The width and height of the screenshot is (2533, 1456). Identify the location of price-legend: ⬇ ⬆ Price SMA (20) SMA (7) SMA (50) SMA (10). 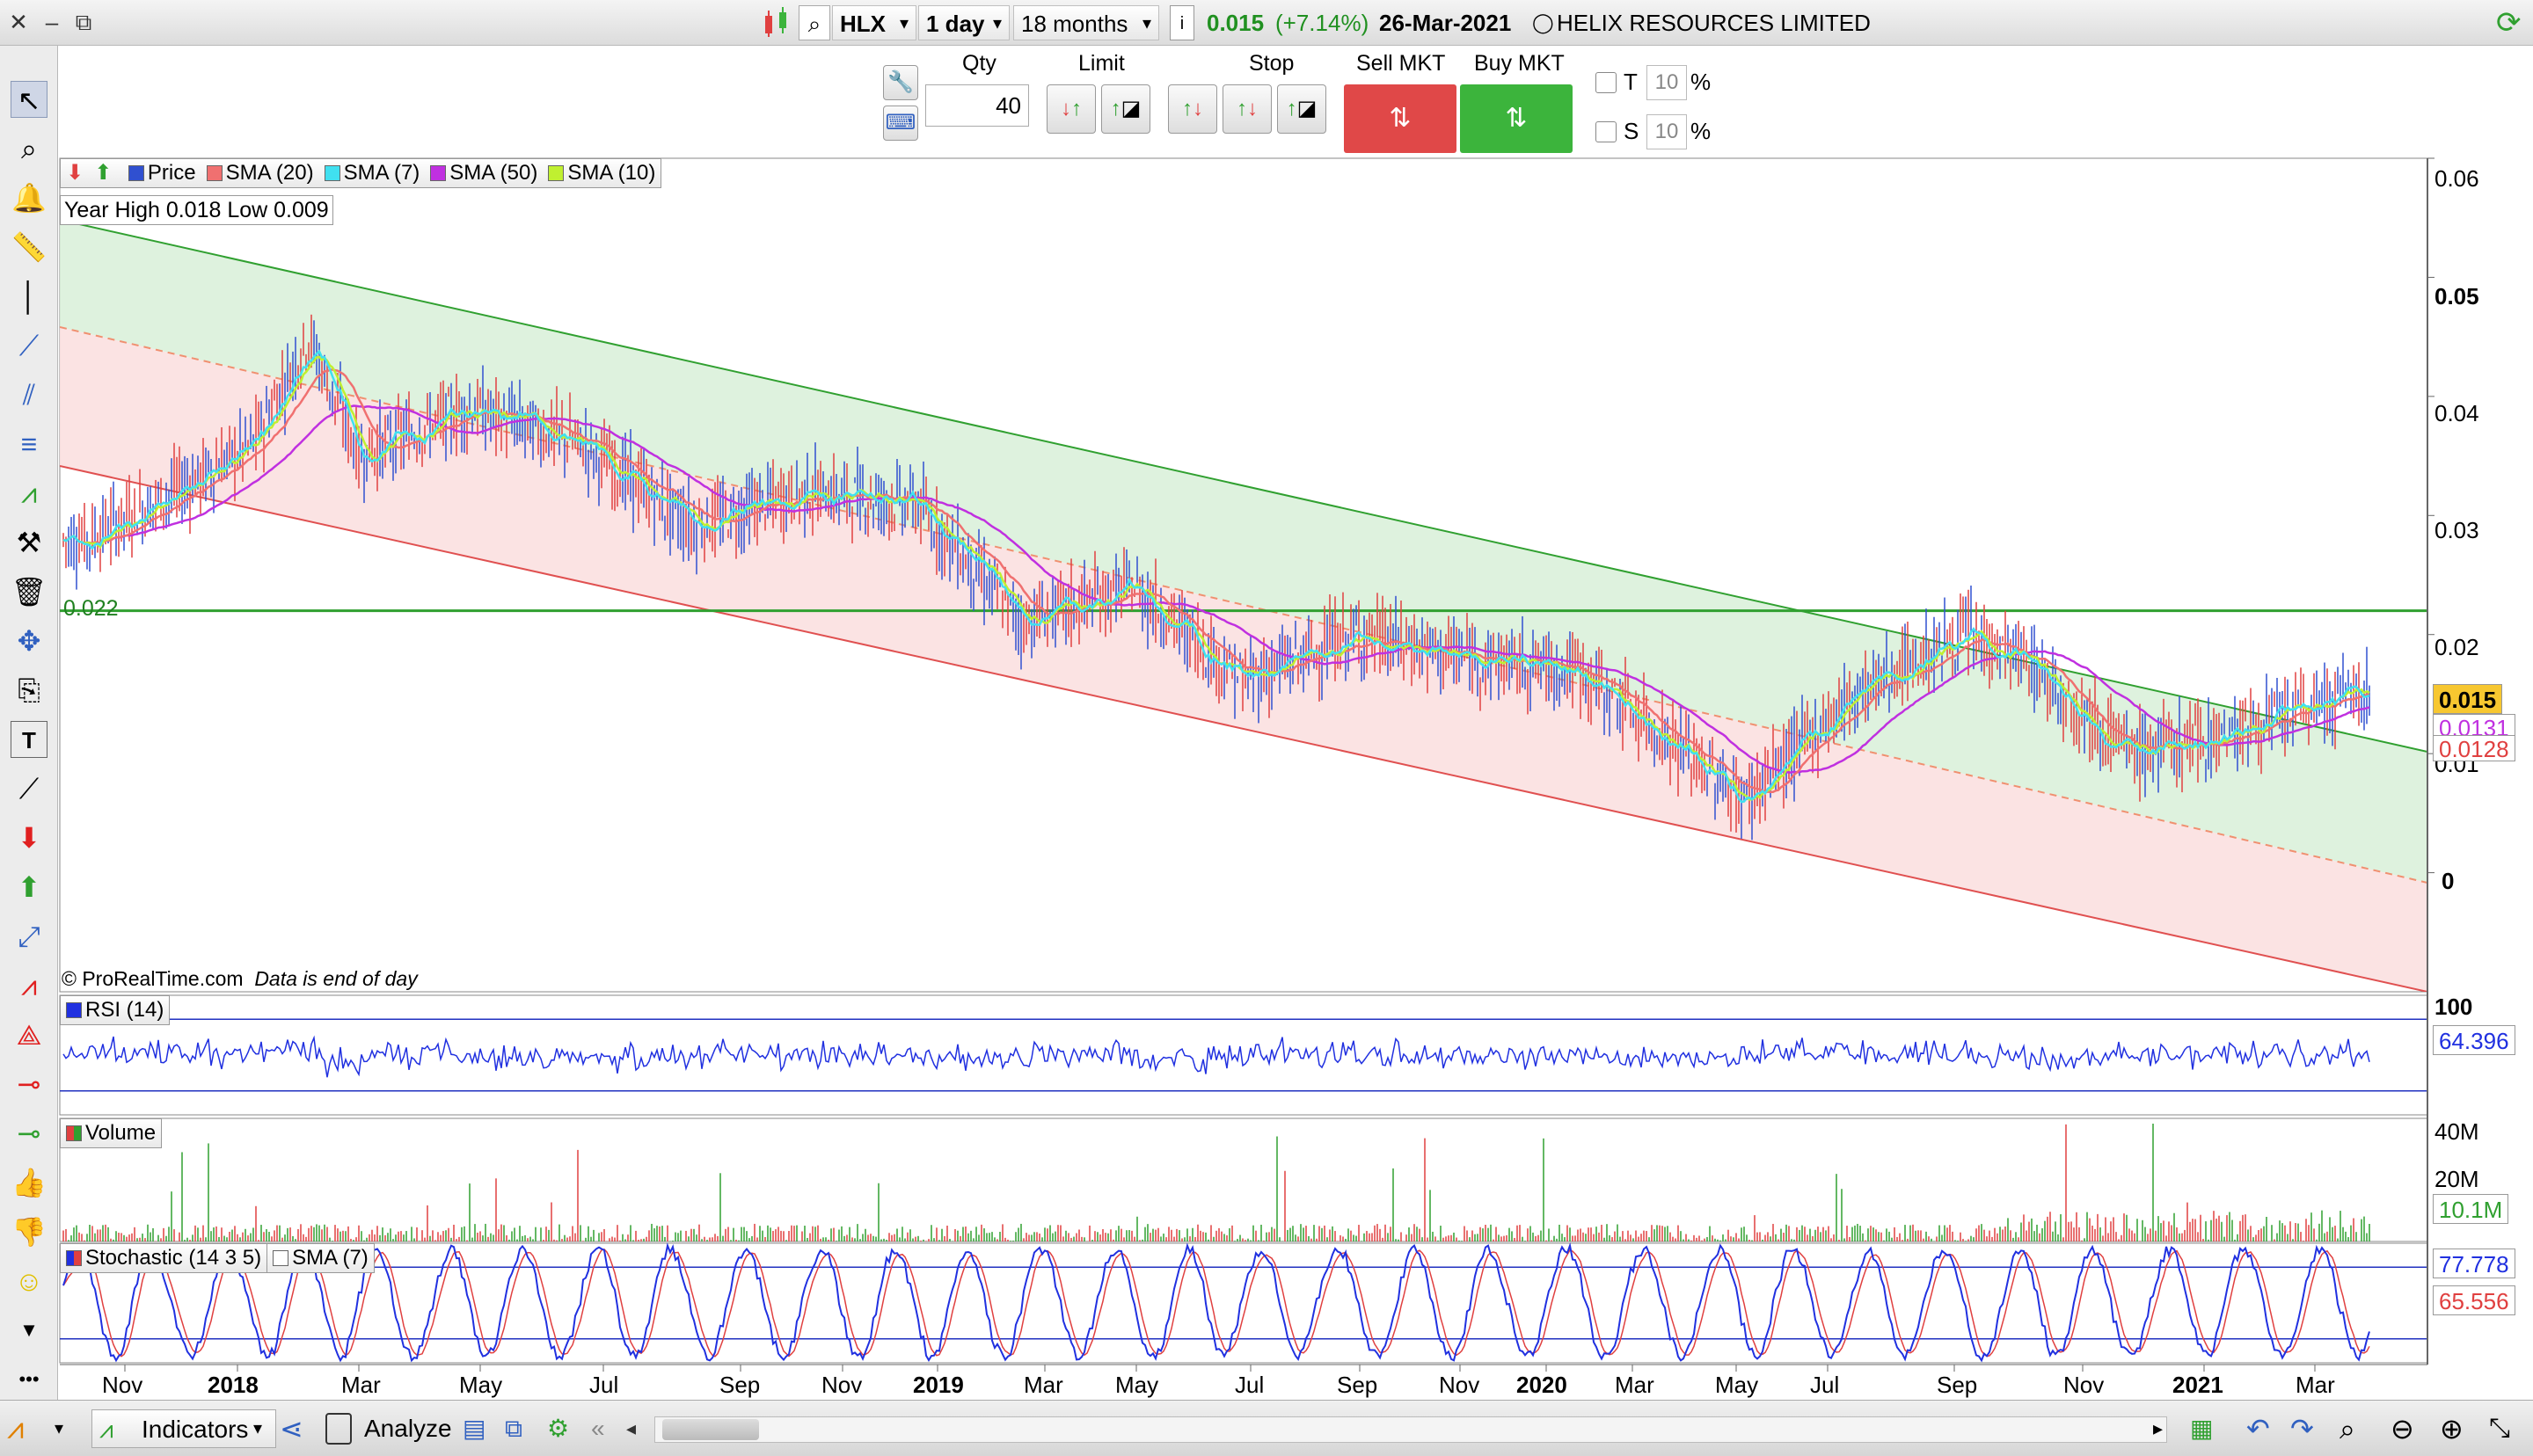
(361, 173).